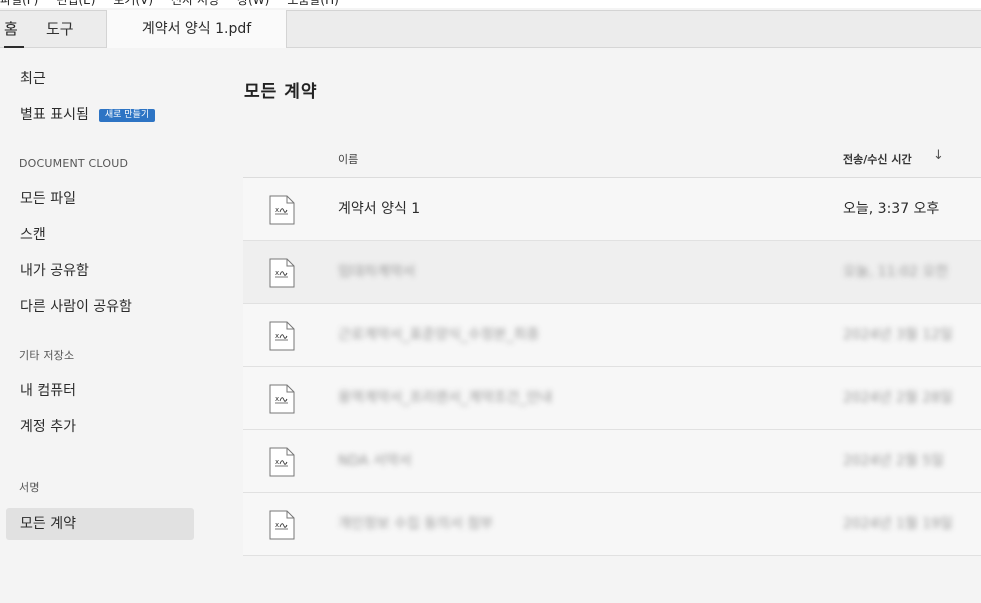 This screenshot has height=603, width=981. I want to click on agreement-name: 계약서 양식 1, so click(379, 209).